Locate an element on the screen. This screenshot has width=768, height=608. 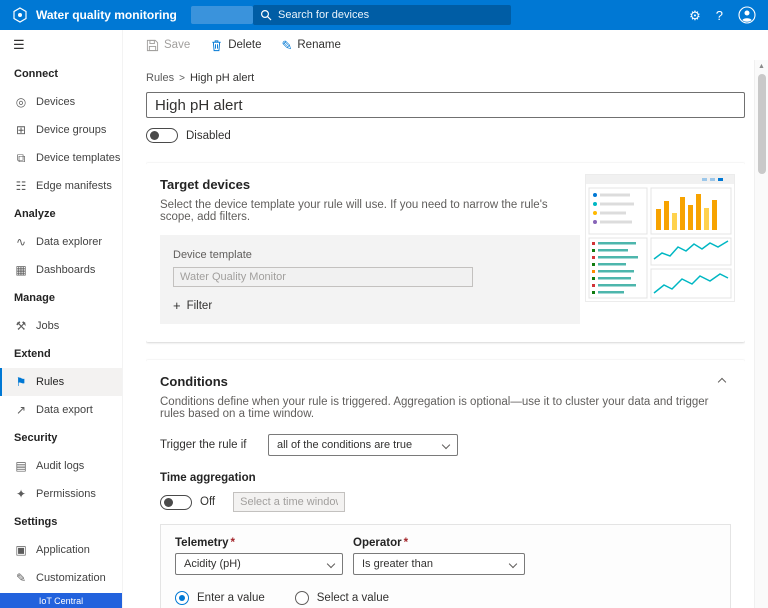
sidebar-footer-banner: IoT Central is located at coordinates (61, 600).